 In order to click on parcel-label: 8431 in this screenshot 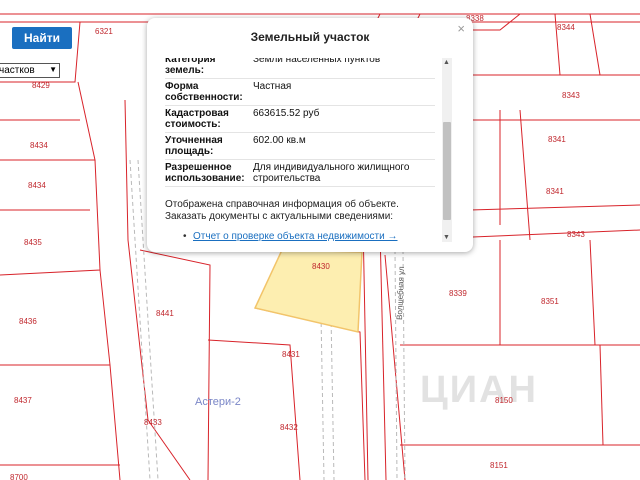, I will do `click(291, 354)`.